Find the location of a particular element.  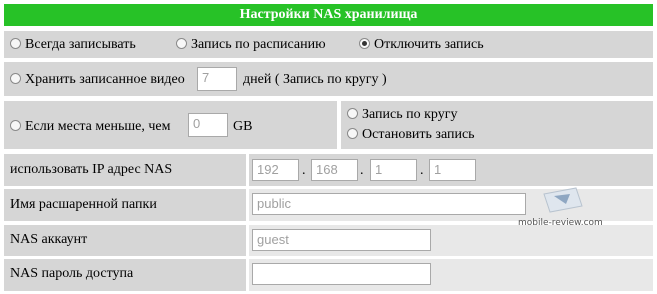

folder-input: public is located at coordinates (389, 204).